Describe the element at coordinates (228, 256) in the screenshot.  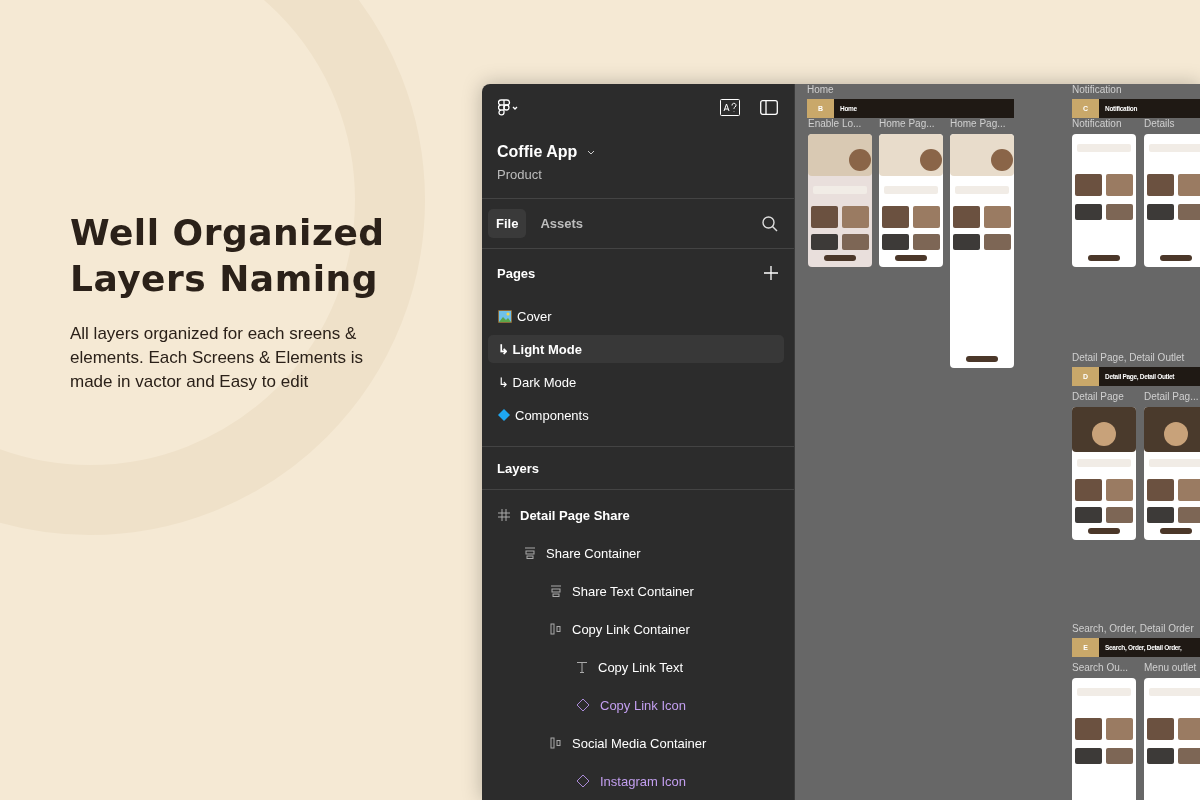
I see `hero-title: Well Organized Layers Naming` at that location.